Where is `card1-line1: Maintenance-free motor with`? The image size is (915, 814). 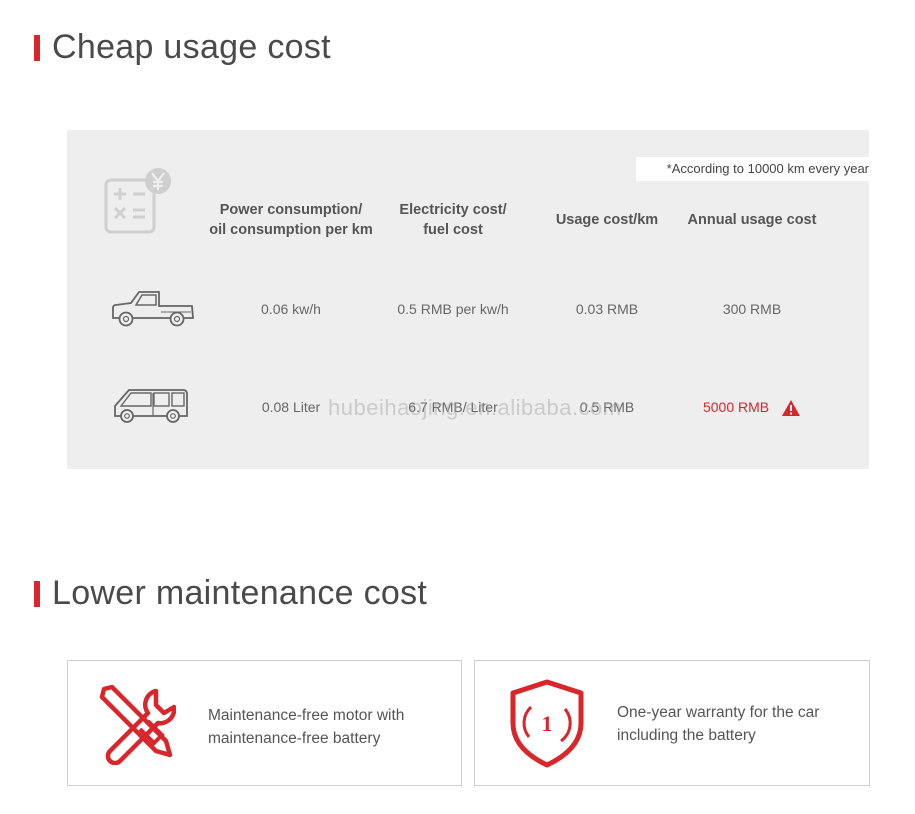
card1-line1: Maintenance-free motor with is located at coordinates (306, 715).